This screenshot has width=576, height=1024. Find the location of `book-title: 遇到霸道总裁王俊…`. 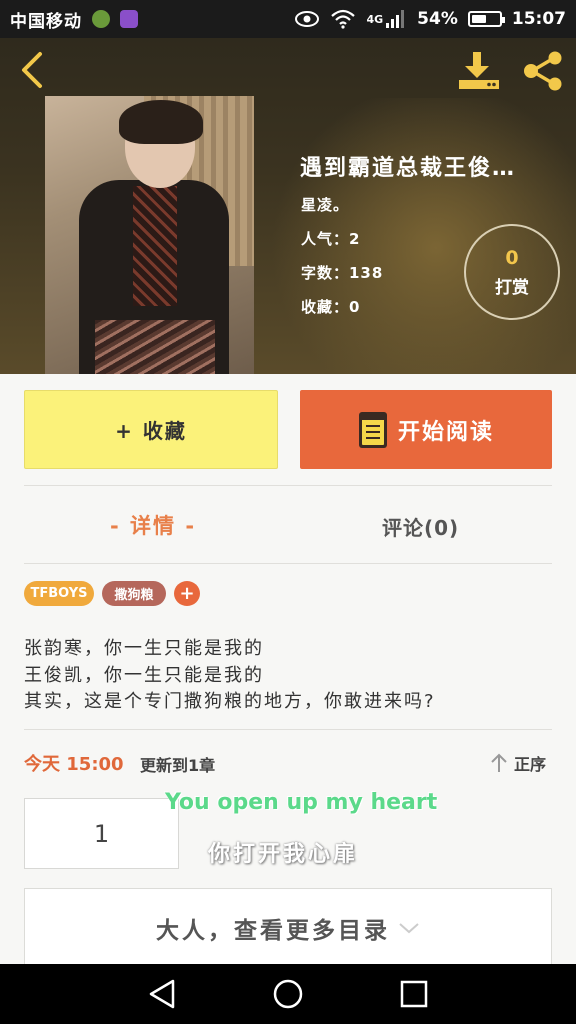

book-title: 遇到霸道总裁王俊… is located at coordinates (408, 168).